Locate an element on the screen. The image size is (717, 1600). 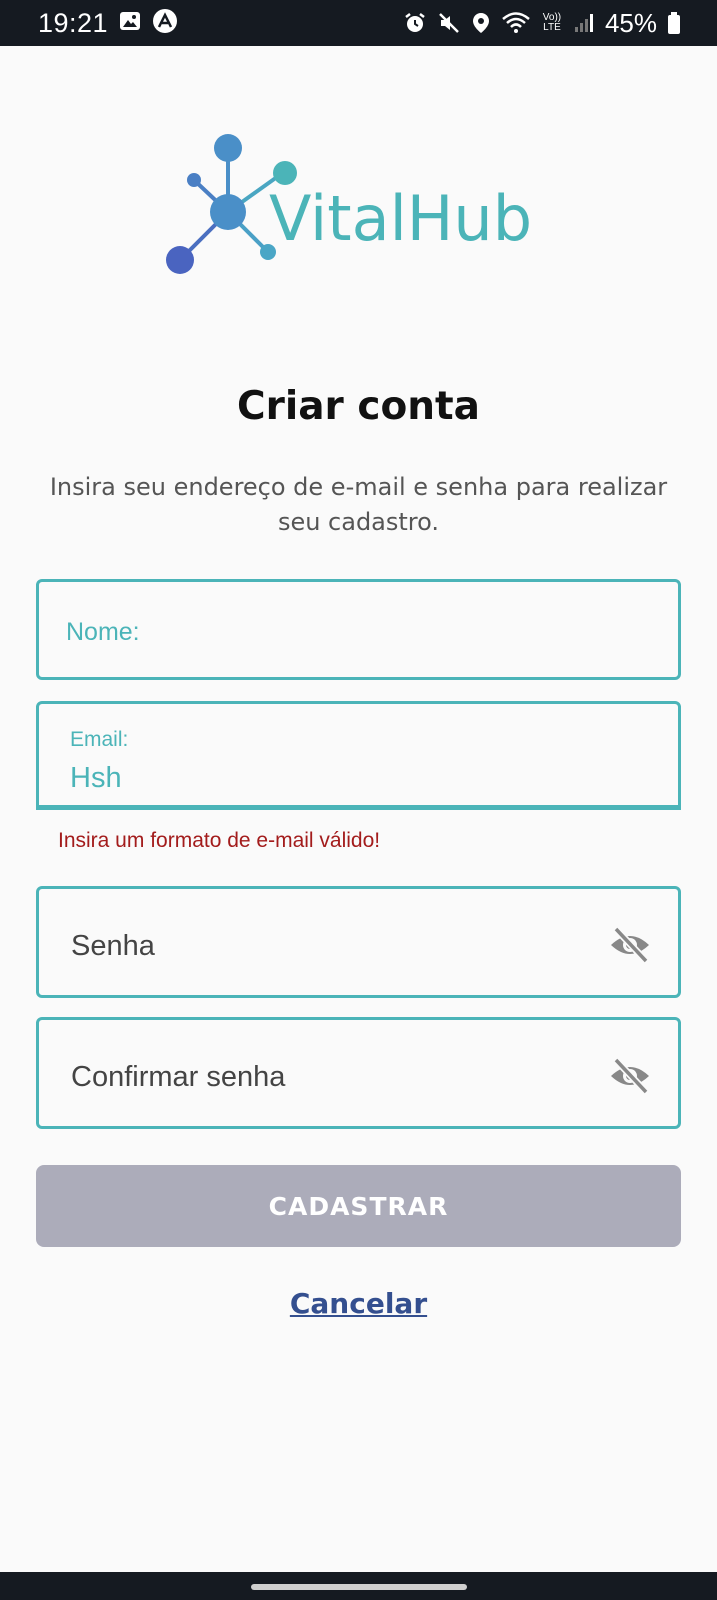
battery-percent: 45% is located at coordinates (630, 22).